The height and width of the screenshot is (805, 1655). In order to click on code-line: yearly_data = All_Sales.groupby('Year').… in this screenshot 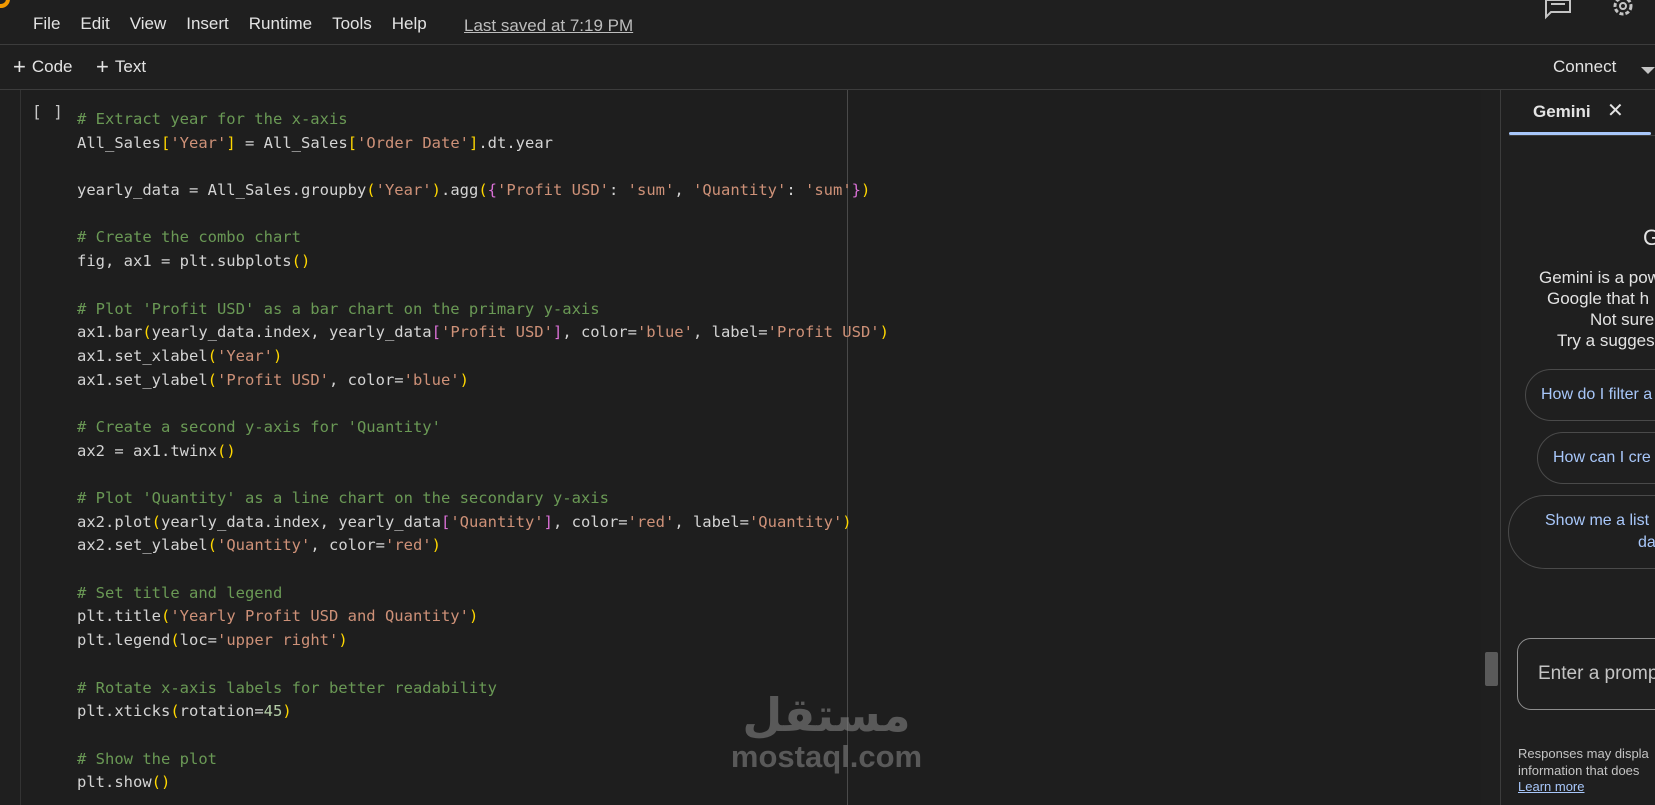, I will do `click(483, 191)`.